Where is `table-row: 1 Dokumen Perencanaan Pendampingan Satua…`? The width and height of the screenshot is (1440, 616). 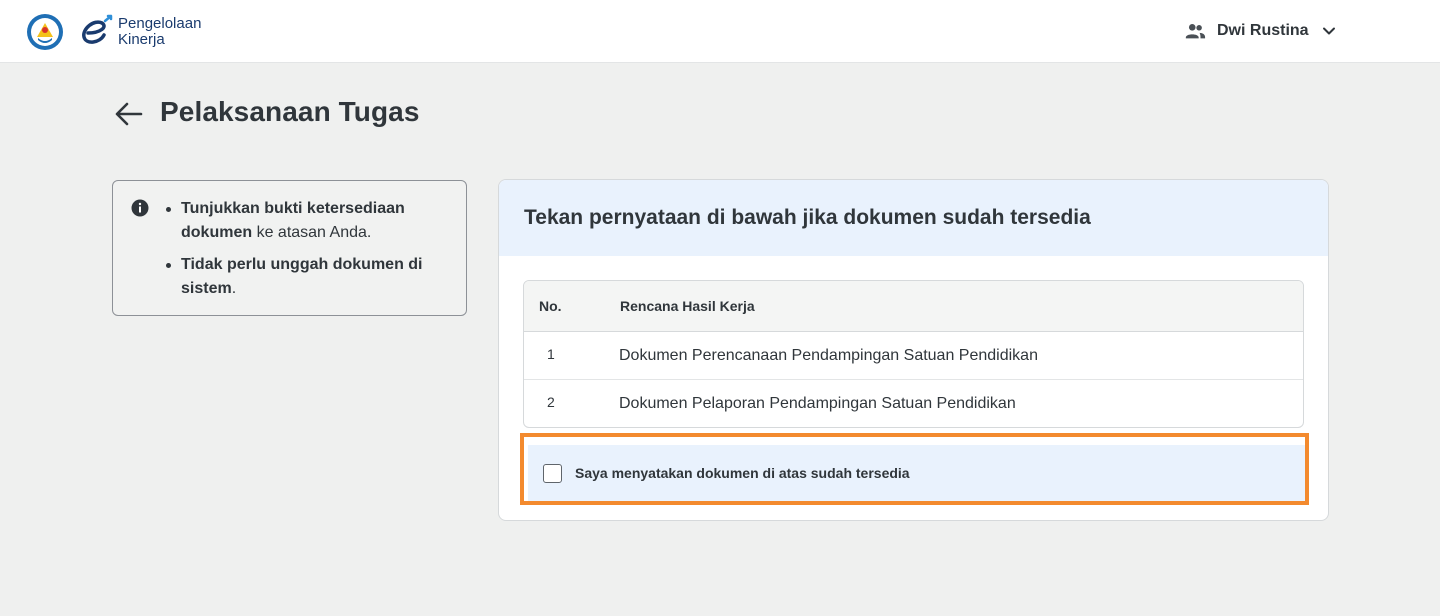
table-row: 1 Dokumen Perencanaan Pendampingan Satua… is located at coordinates (913, 356).